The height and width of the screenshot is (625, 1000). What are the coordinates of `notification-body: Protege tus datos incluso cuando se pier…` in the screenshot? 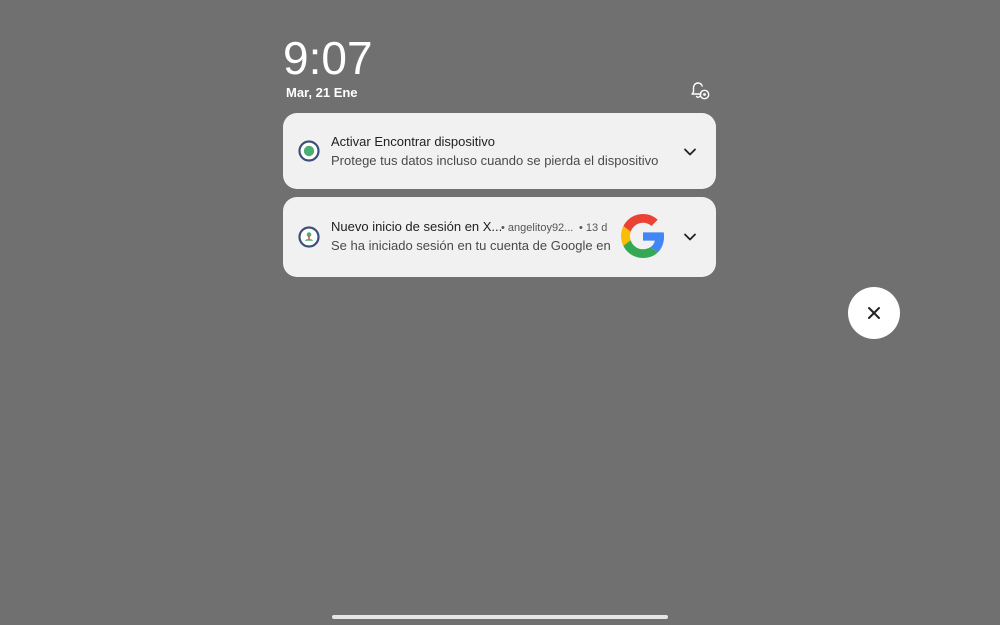 It's located at (495, 160).